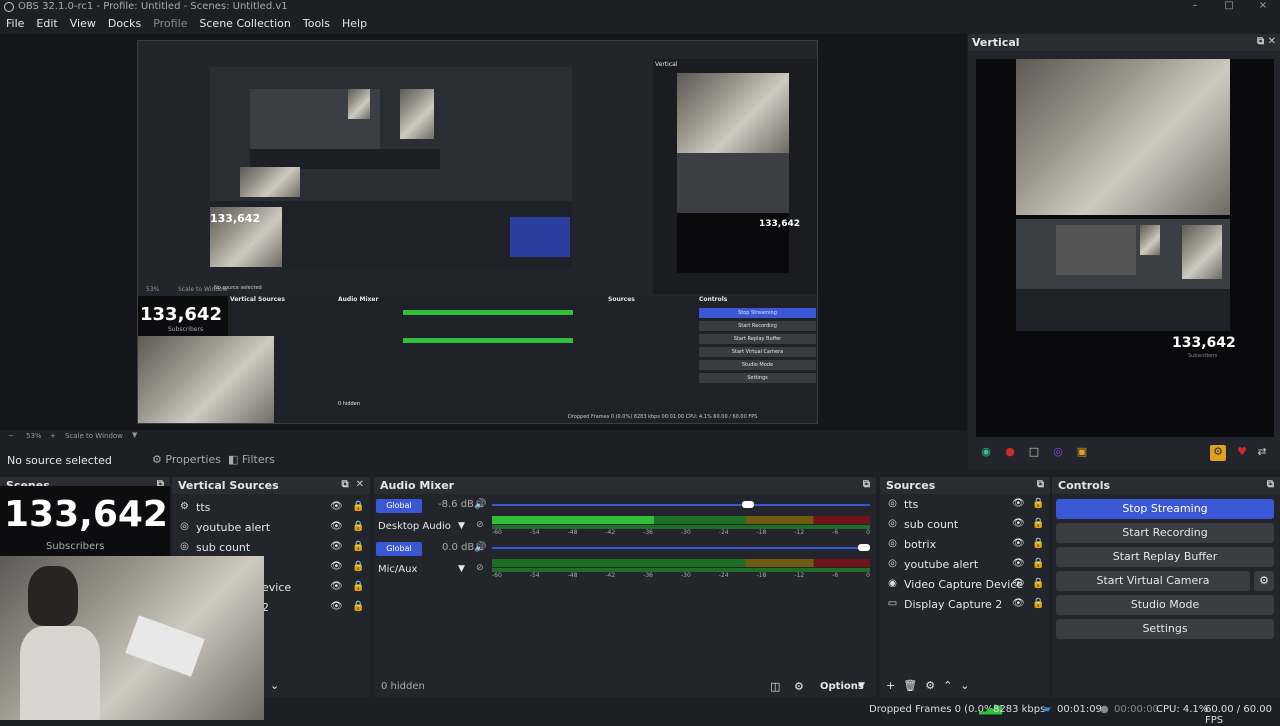 The width and height of the screenshot is (1280, 726). What do you see at coordinates (861, 686) in the screenshot?
I see `options-chevron-icon: ▼` at bounding box center [861, 686].